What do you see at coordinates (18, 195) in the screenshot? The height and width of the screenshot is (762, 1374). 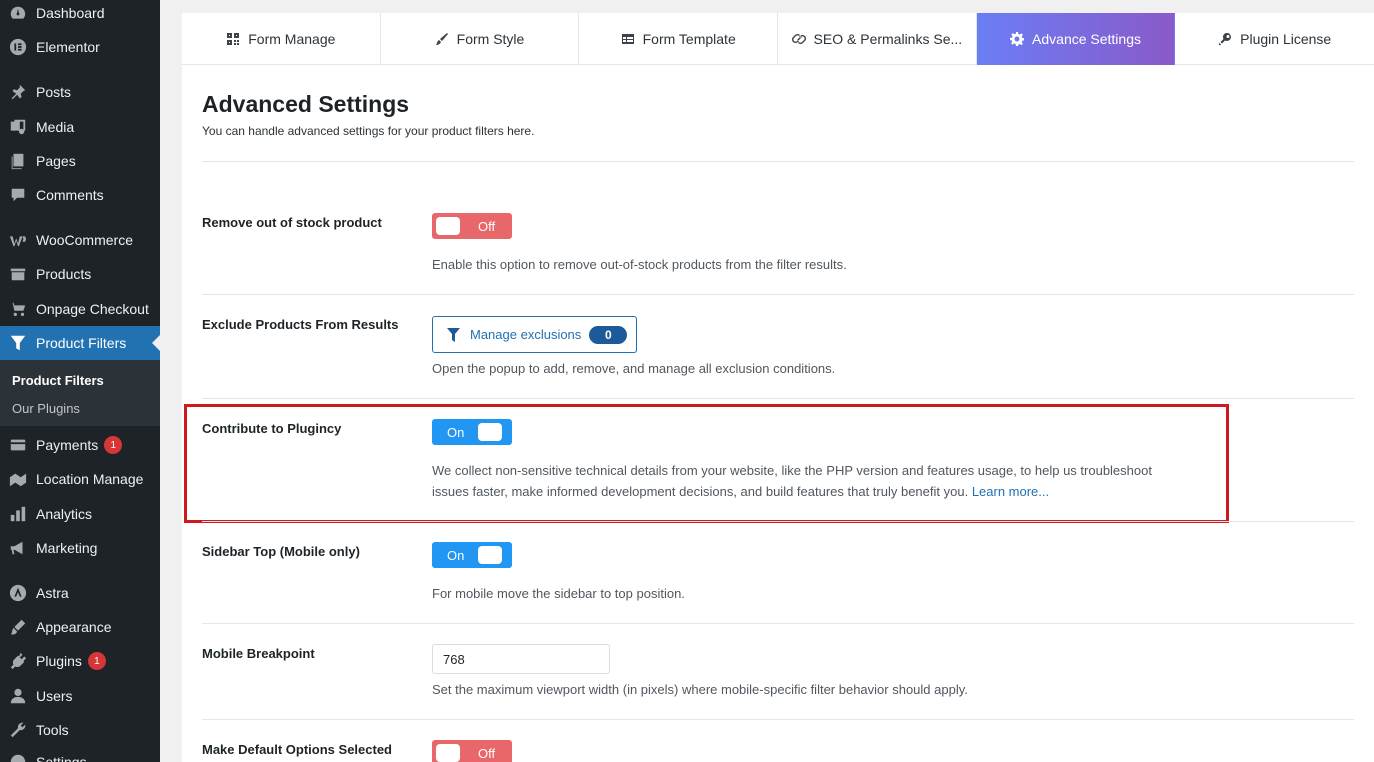 I see `comment-icon` at bounding box center [18, 195].